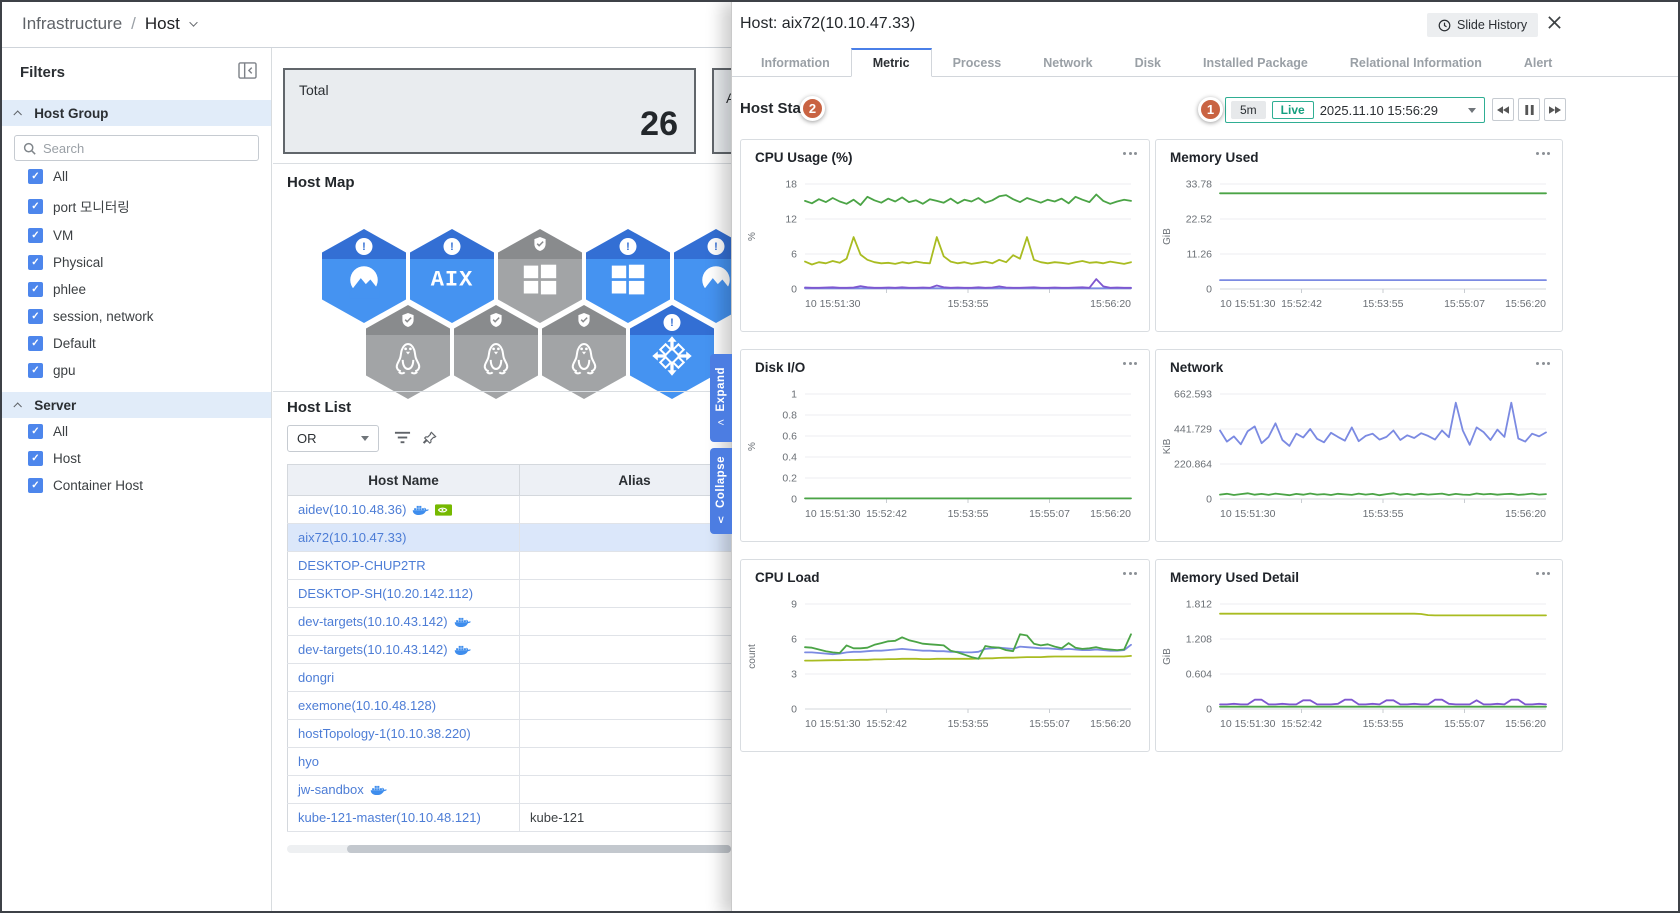 The image size is (1680, 913). Describe the element at coordinates (136, 235) in the screenshot. I see `filter-item-vm: ✓ VM` at that location.